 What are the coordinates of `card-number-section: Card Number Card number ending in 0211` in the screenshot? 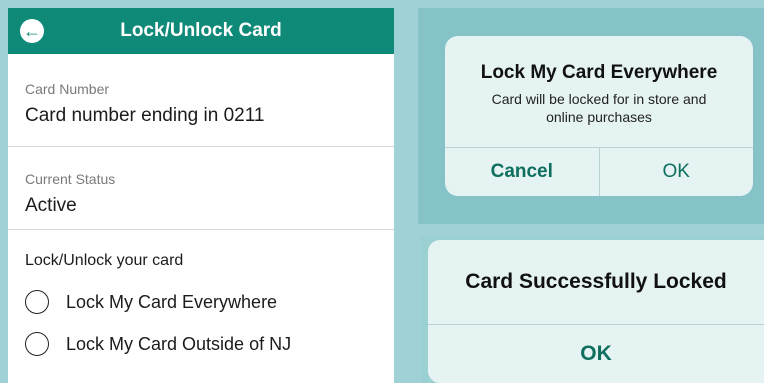 It's located at (201, 100).